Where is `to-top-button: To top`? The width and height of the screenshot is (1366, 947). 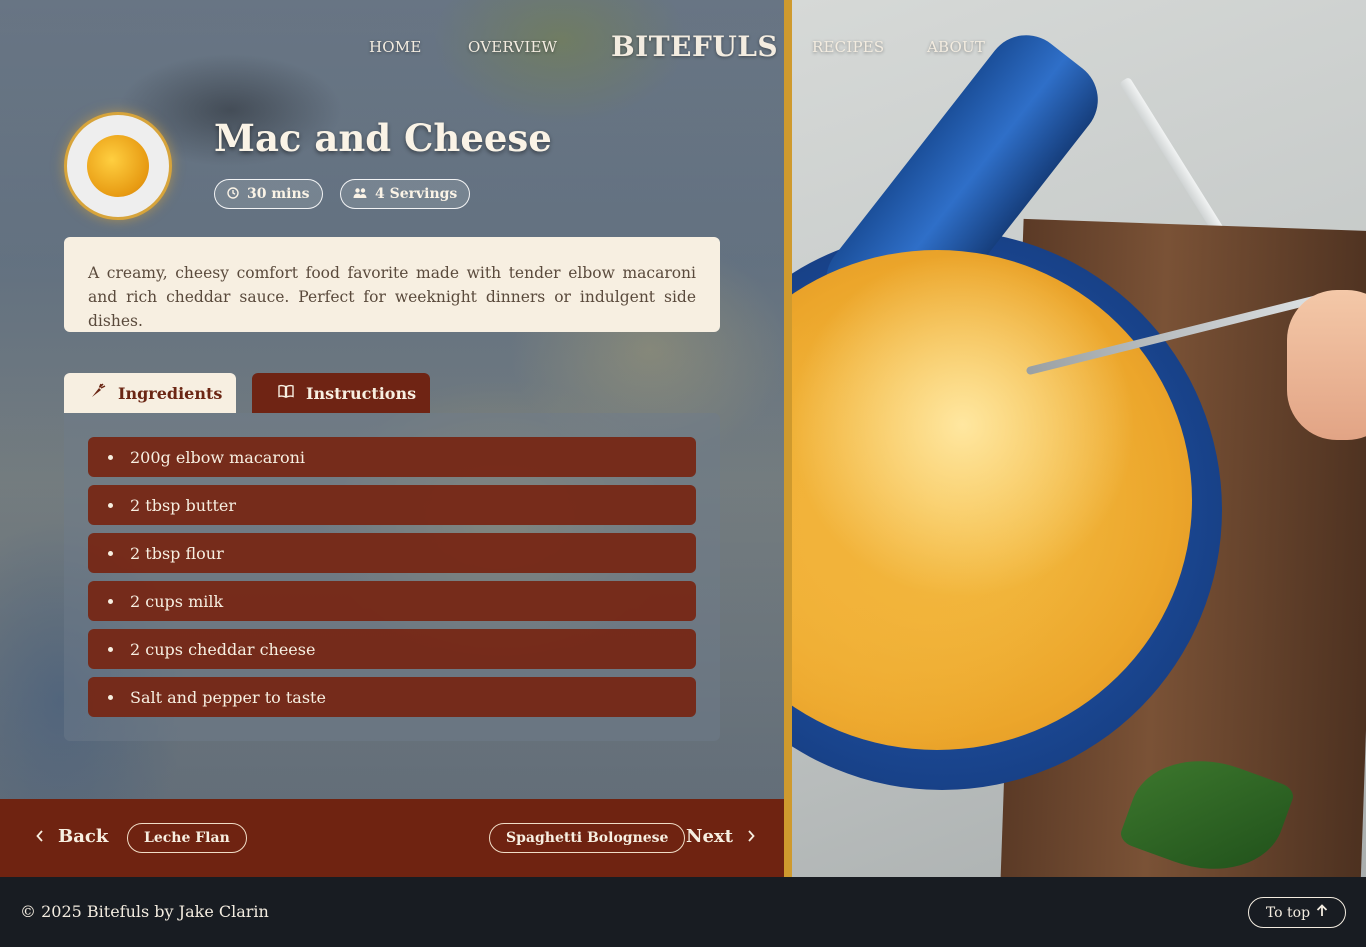 to-top-button: To top is located at coordinates (1297, 912).